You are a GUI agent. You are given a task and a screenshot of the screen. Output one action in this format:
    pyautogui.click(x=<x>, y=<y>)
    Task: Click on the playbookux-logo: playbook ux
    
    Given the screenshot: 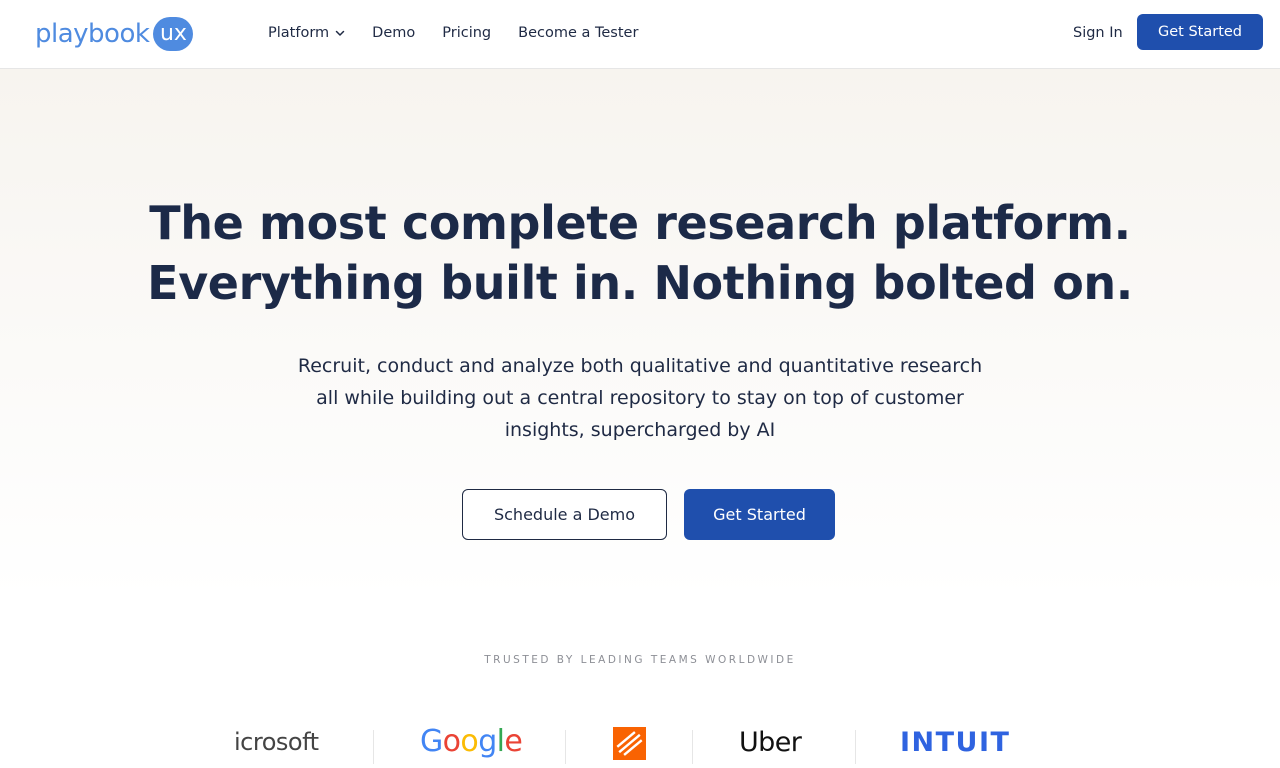 What is the action you would take?
    pyautogui.click(x=114, y=34)
    